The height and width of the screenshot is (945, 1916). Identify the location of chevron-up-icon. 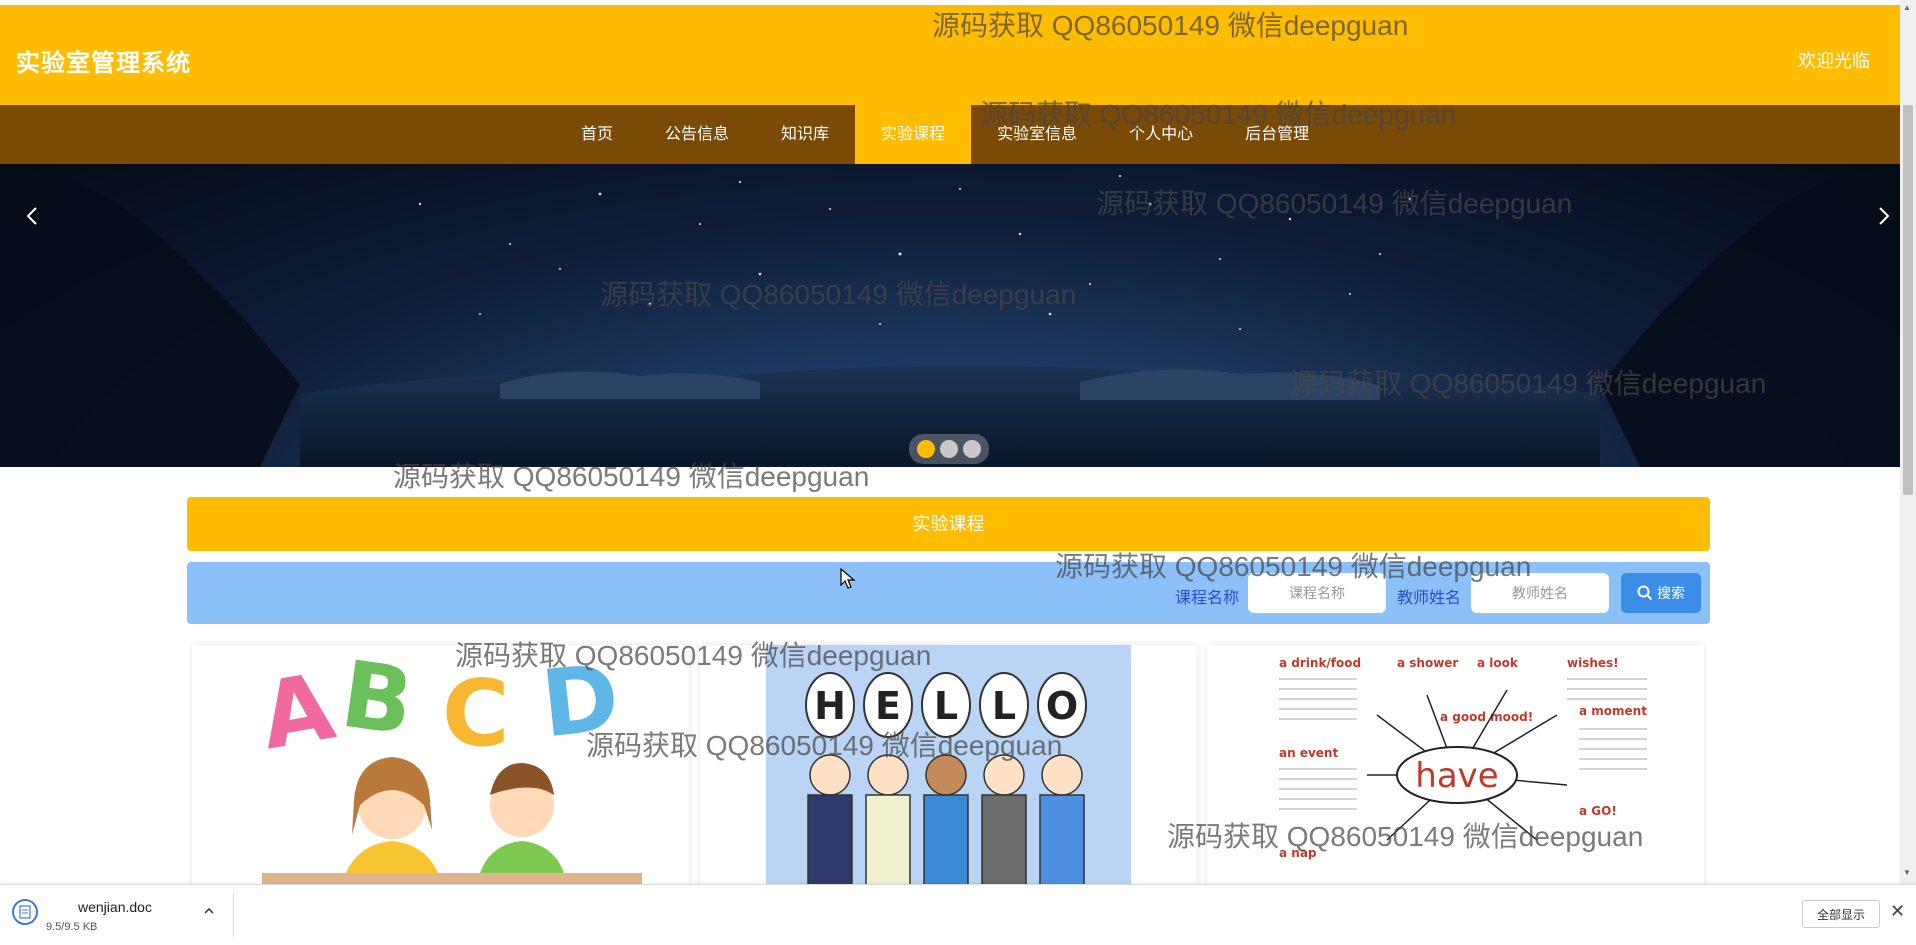
(209, 910).